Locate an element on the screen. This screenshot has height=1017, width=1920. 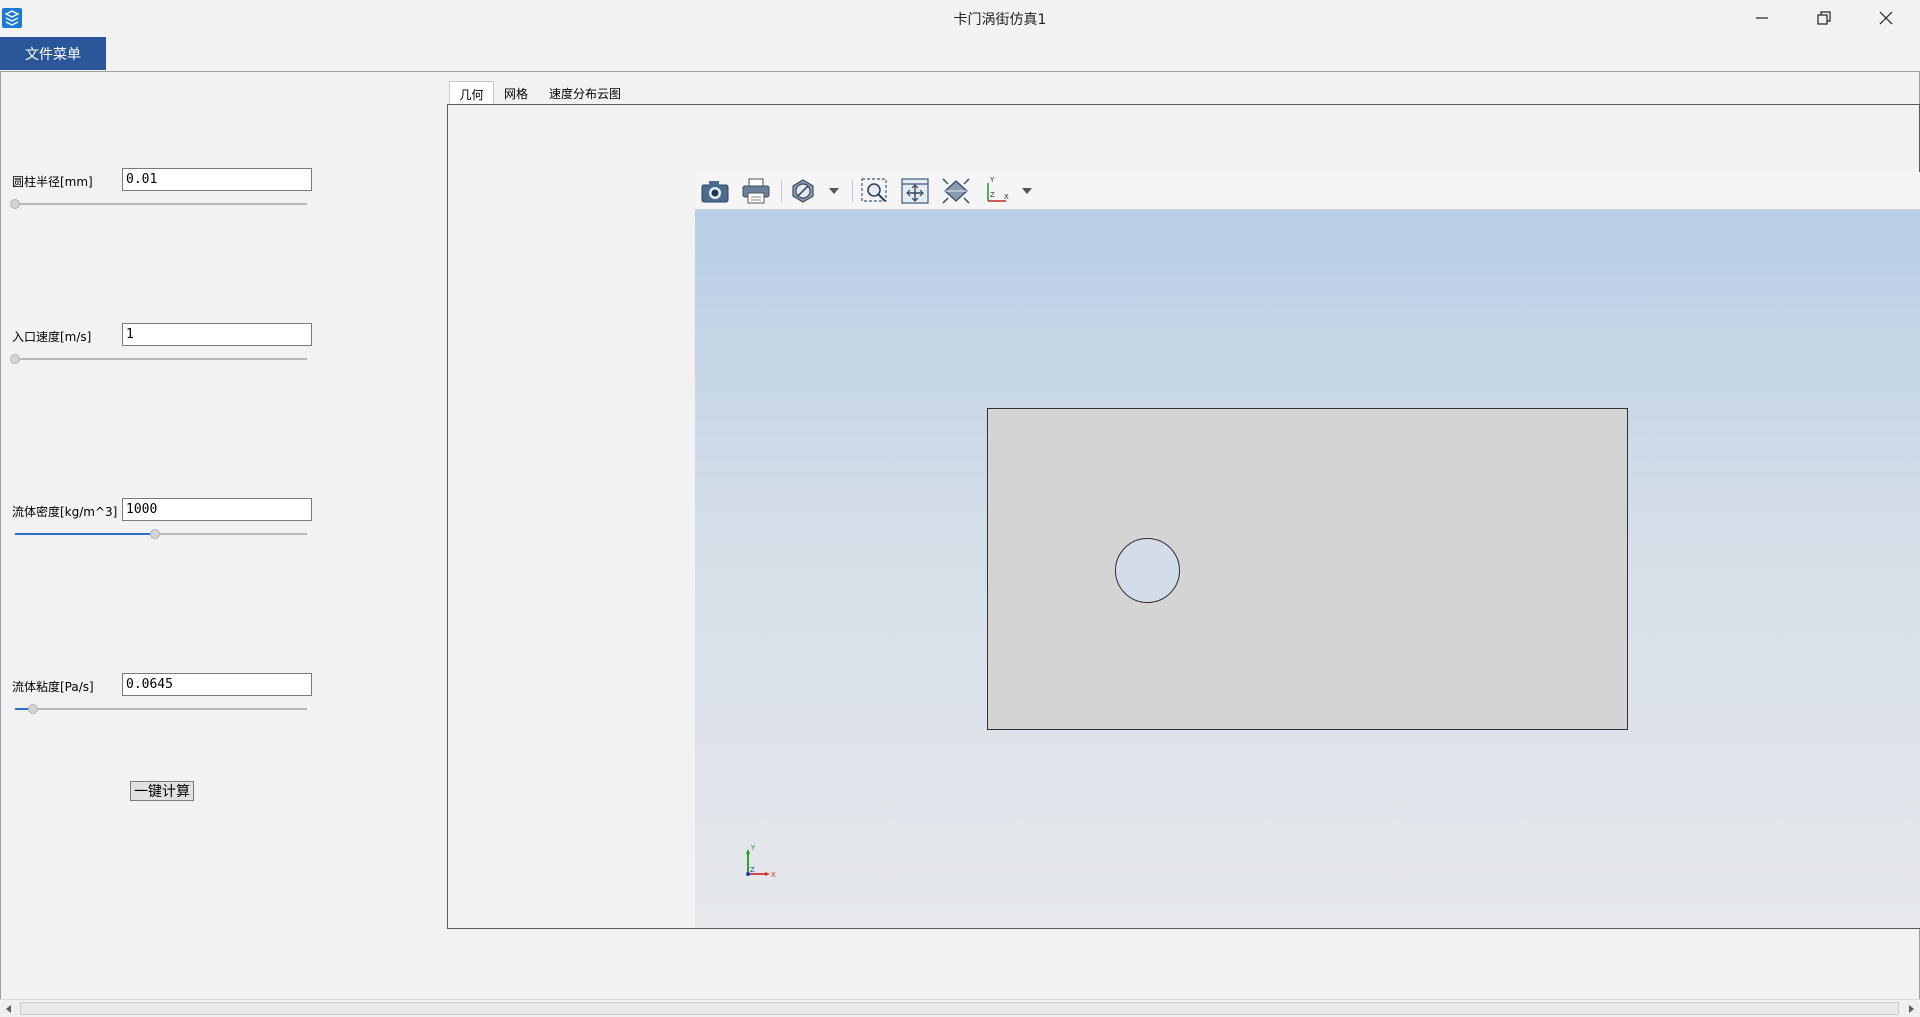
one-click-calculate-button: 一键计算 is located at coordinates (162, 791).